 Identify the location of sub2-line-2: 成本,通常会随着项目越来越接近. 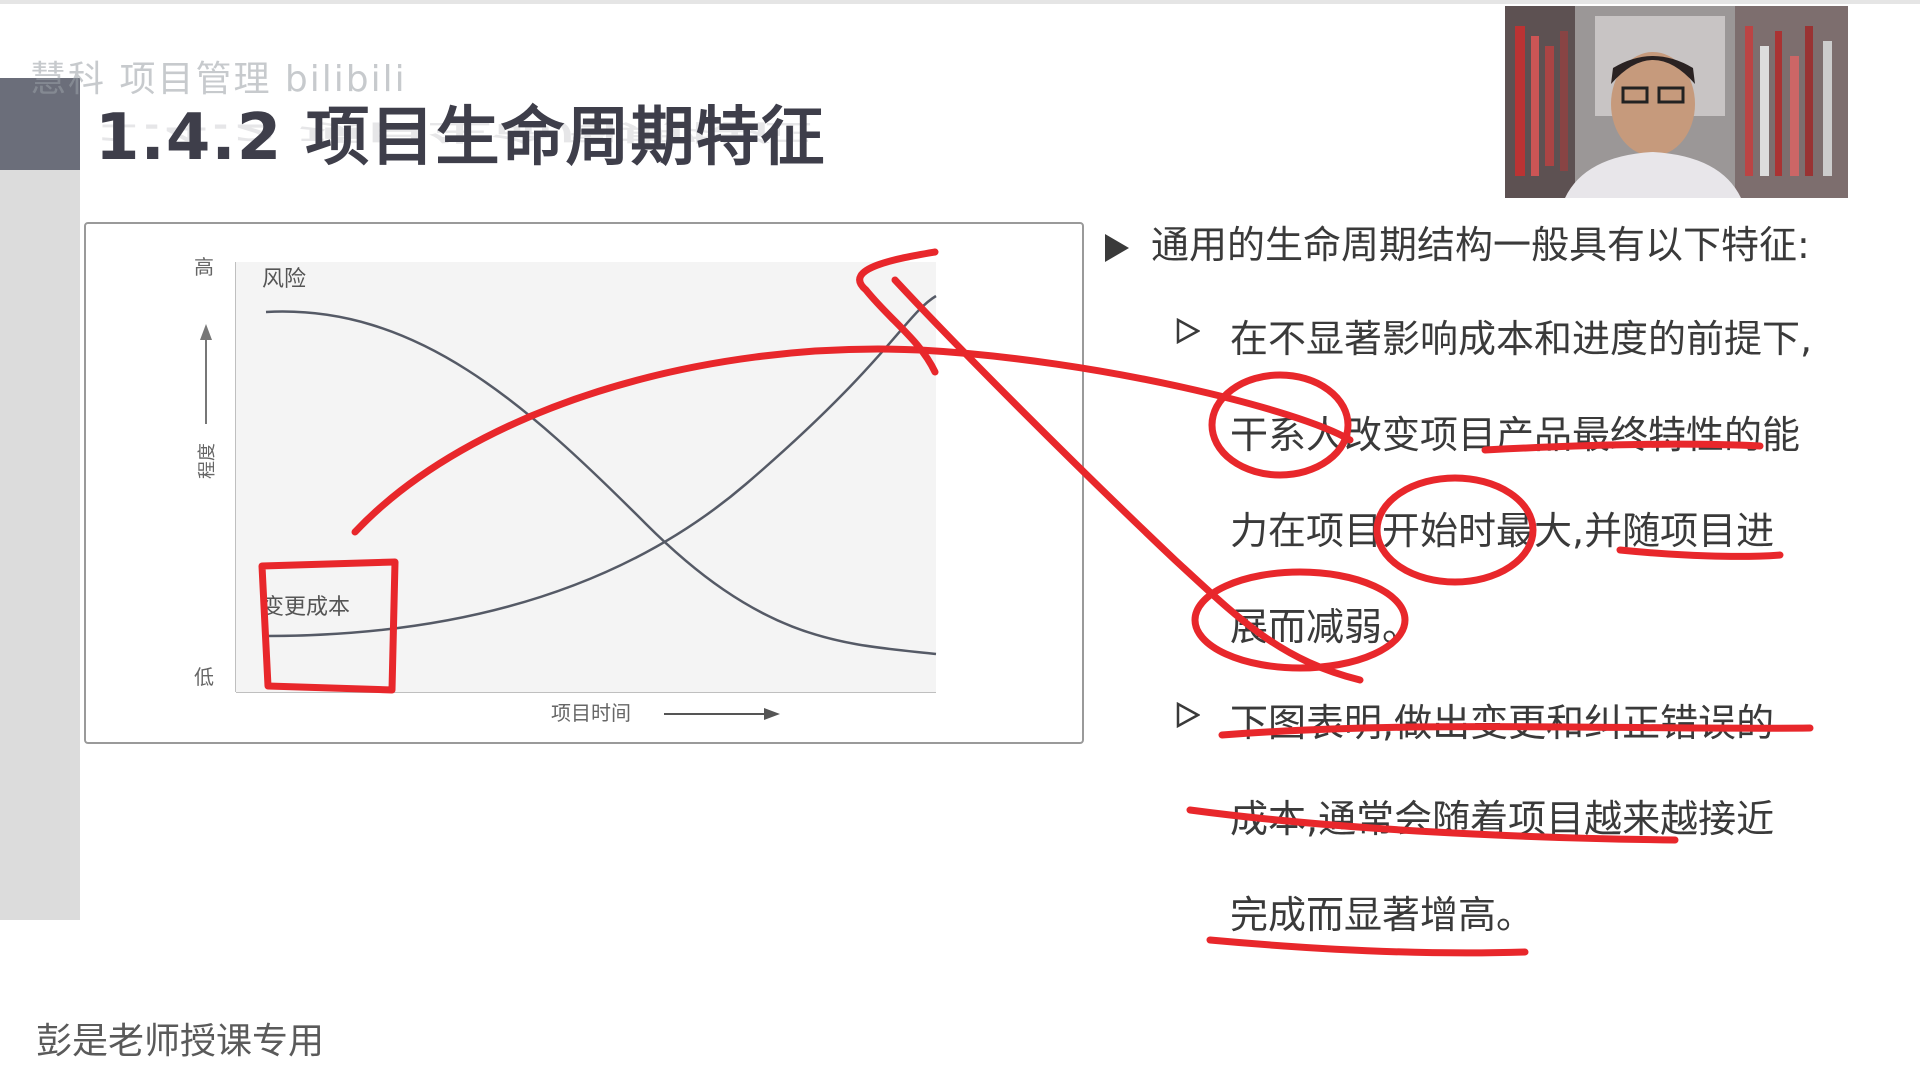
(1502, 819).